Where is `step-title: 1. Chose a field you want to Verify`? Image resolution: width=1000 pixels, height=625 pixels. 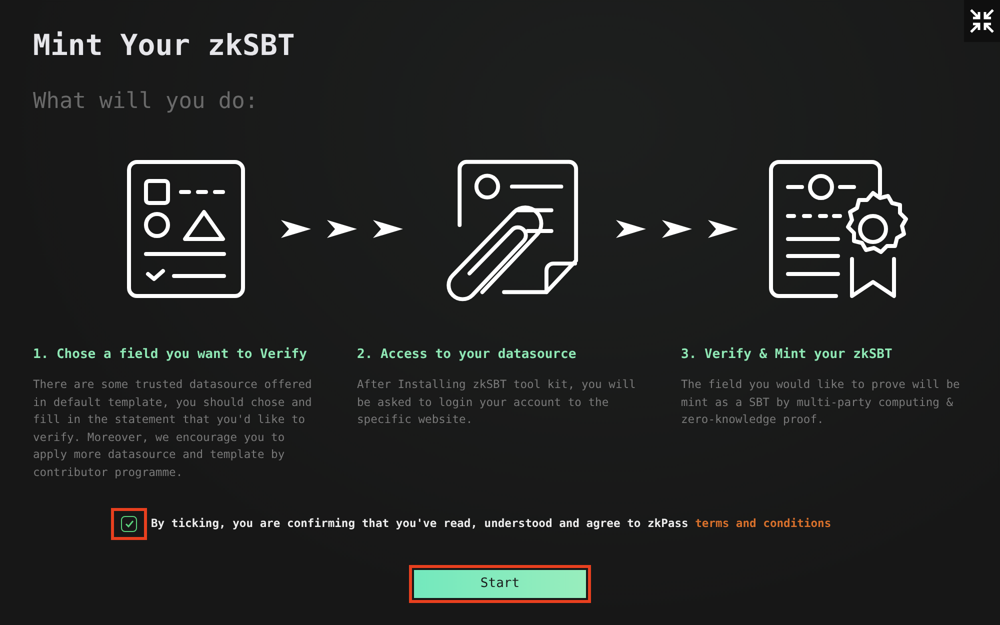 step-title: 1. Chose a field you want to Verify is located at coordinates (170, 354).